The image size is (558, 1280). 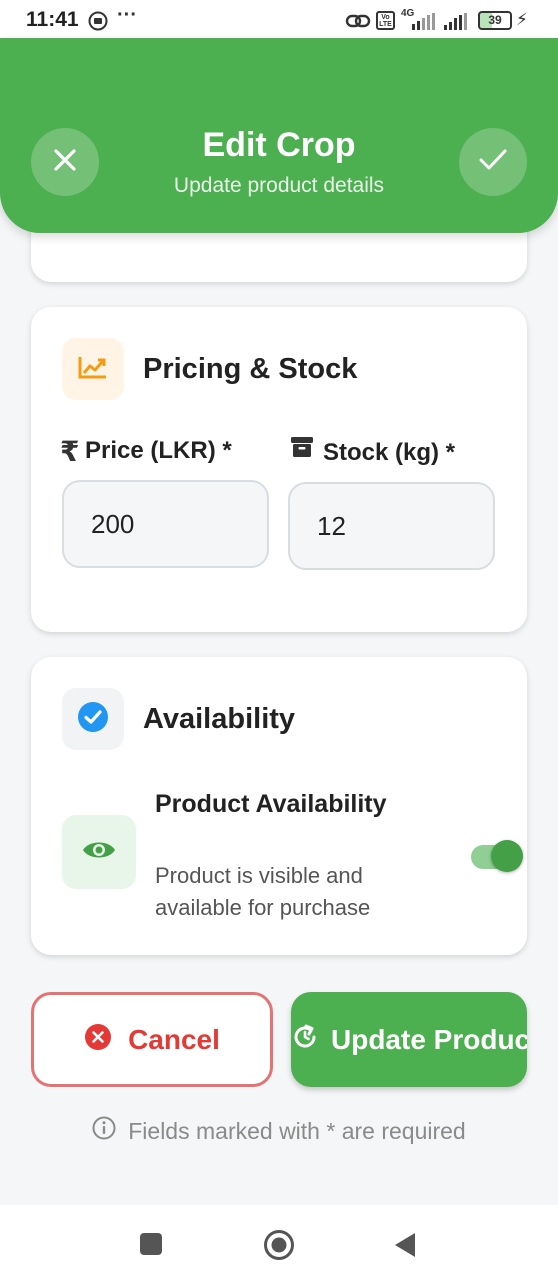 I want to click on required-fields-note: Fields marked with * are required, so click(x=279, y=1131).